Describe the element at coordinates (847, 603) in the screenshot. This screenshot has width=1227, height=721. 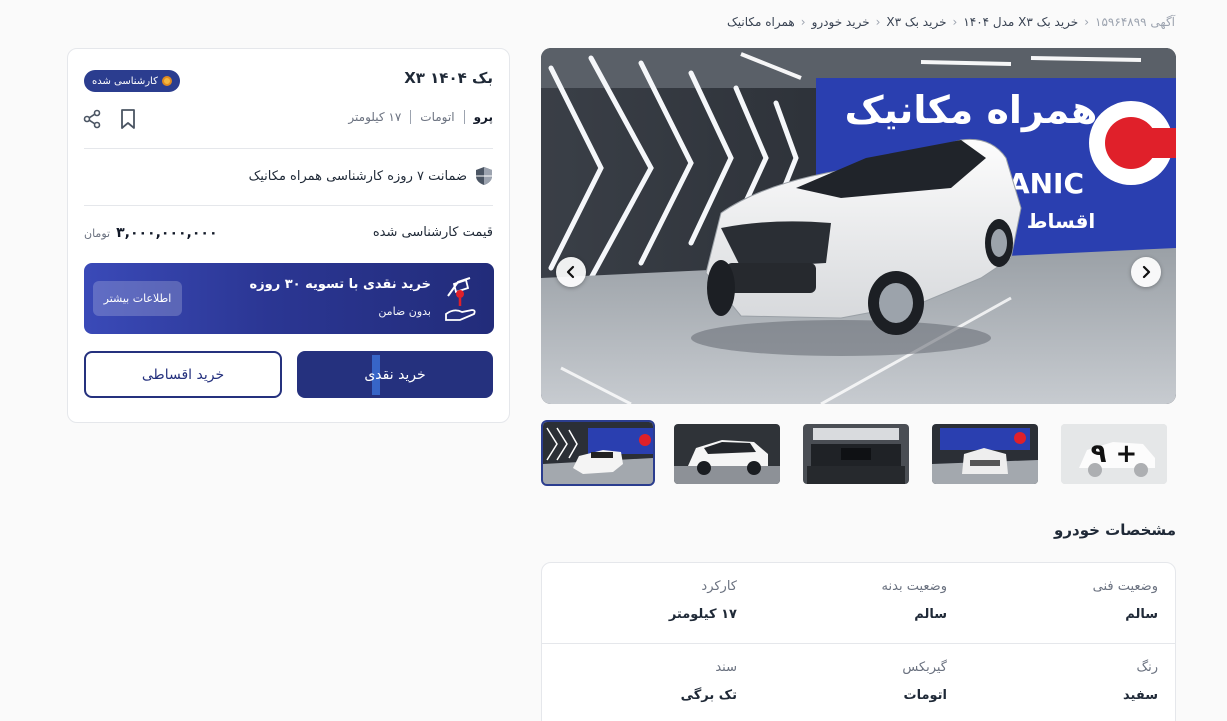
I see `spec-body-condition: وضعیت بدنه سالم` at that location.